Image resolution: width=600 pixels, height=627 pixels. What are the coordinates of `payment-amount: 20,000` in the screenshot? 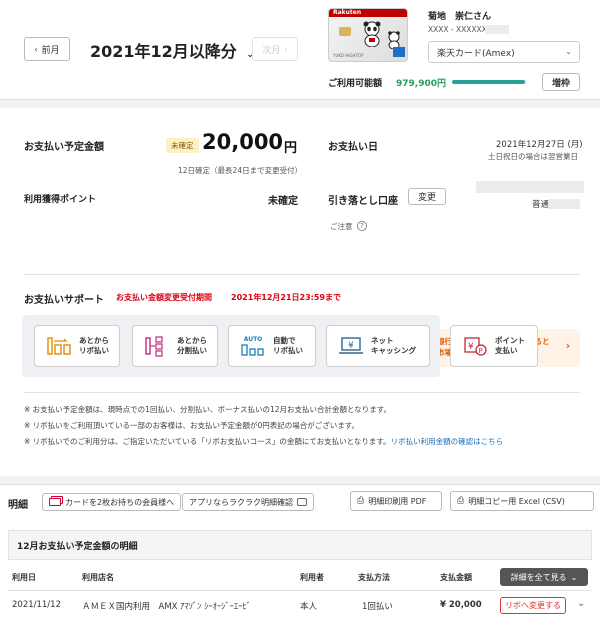 It's located at (243, 142).